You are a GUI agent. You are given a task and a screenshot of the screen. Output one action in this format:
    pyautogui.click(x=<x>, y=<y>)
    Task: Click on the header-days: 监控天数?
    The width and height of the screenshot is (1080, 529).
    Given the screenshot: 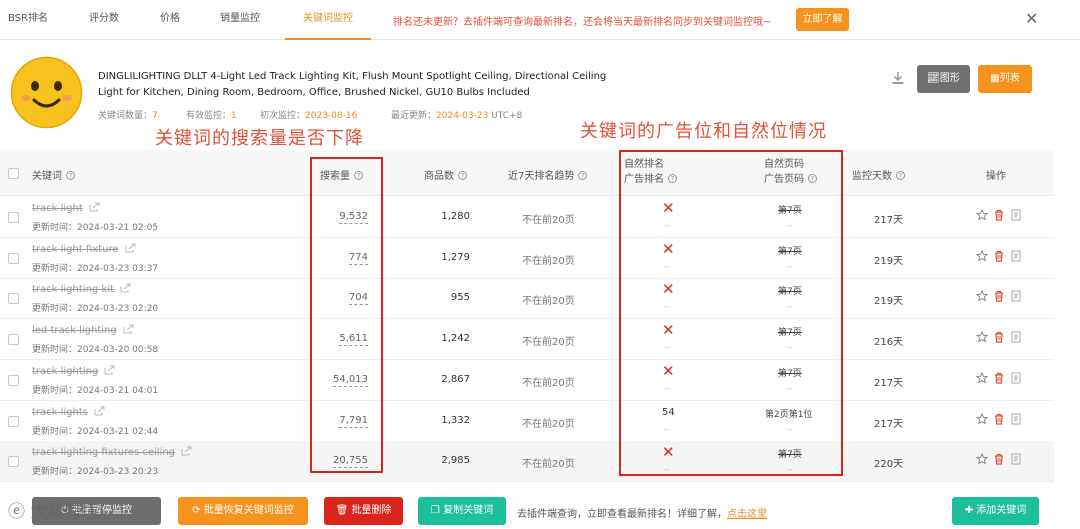 What is the action you would take?
    pyautogui.click(x=878, y=174)
    